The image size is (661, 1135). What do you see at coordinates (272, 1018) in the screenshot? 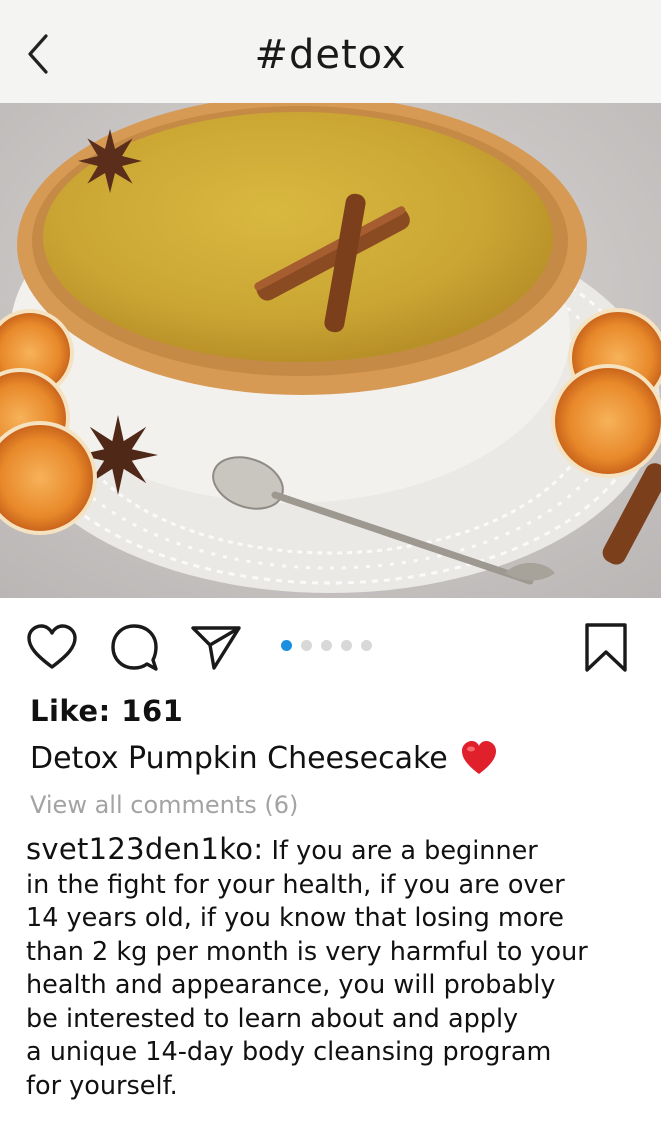
I see `comment-text-line: be interested to learn about and apply` at bounding box center [272, 1018].